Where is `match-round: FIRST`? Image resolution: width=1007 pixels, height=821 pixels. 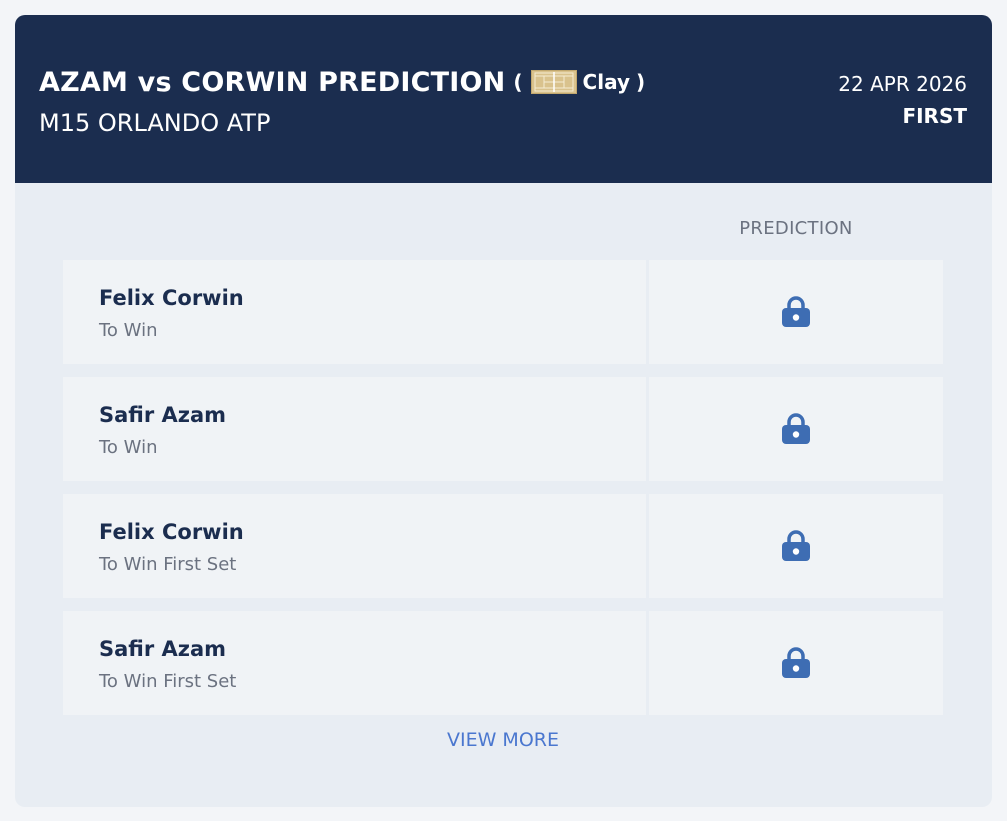 match-round: FIRST is located at coordinates (934, 116).